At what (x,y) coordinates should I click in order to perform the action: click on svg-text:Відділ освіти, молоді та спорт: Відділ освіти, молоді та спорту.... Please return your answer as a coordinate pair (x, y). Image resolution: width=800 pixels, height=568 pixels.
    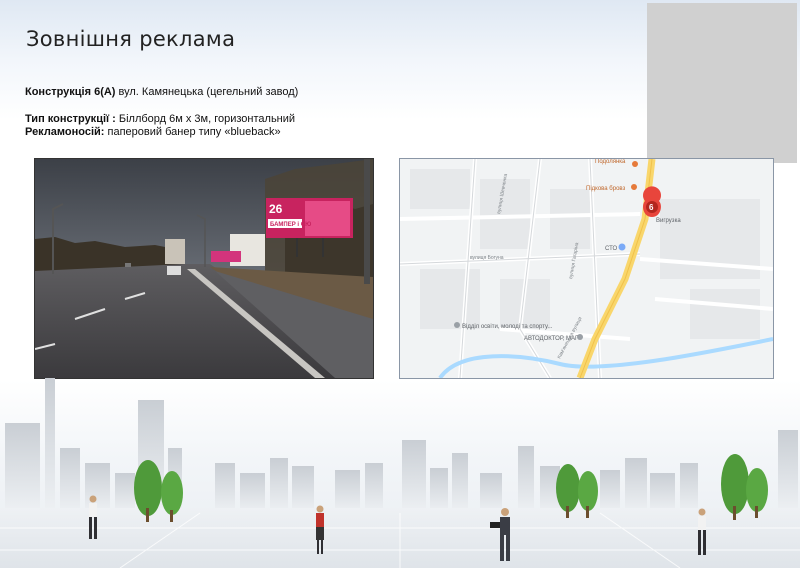
    Looking at the image, I should click on (507, 327).